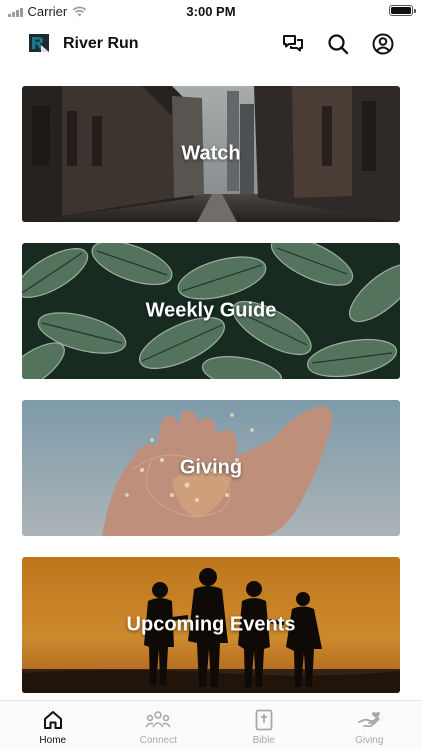 The width and height of the screenshot is (422, 750). Describe the element at coordinates (264, 720) in the screenshot. I see `bible-icon` at that location.